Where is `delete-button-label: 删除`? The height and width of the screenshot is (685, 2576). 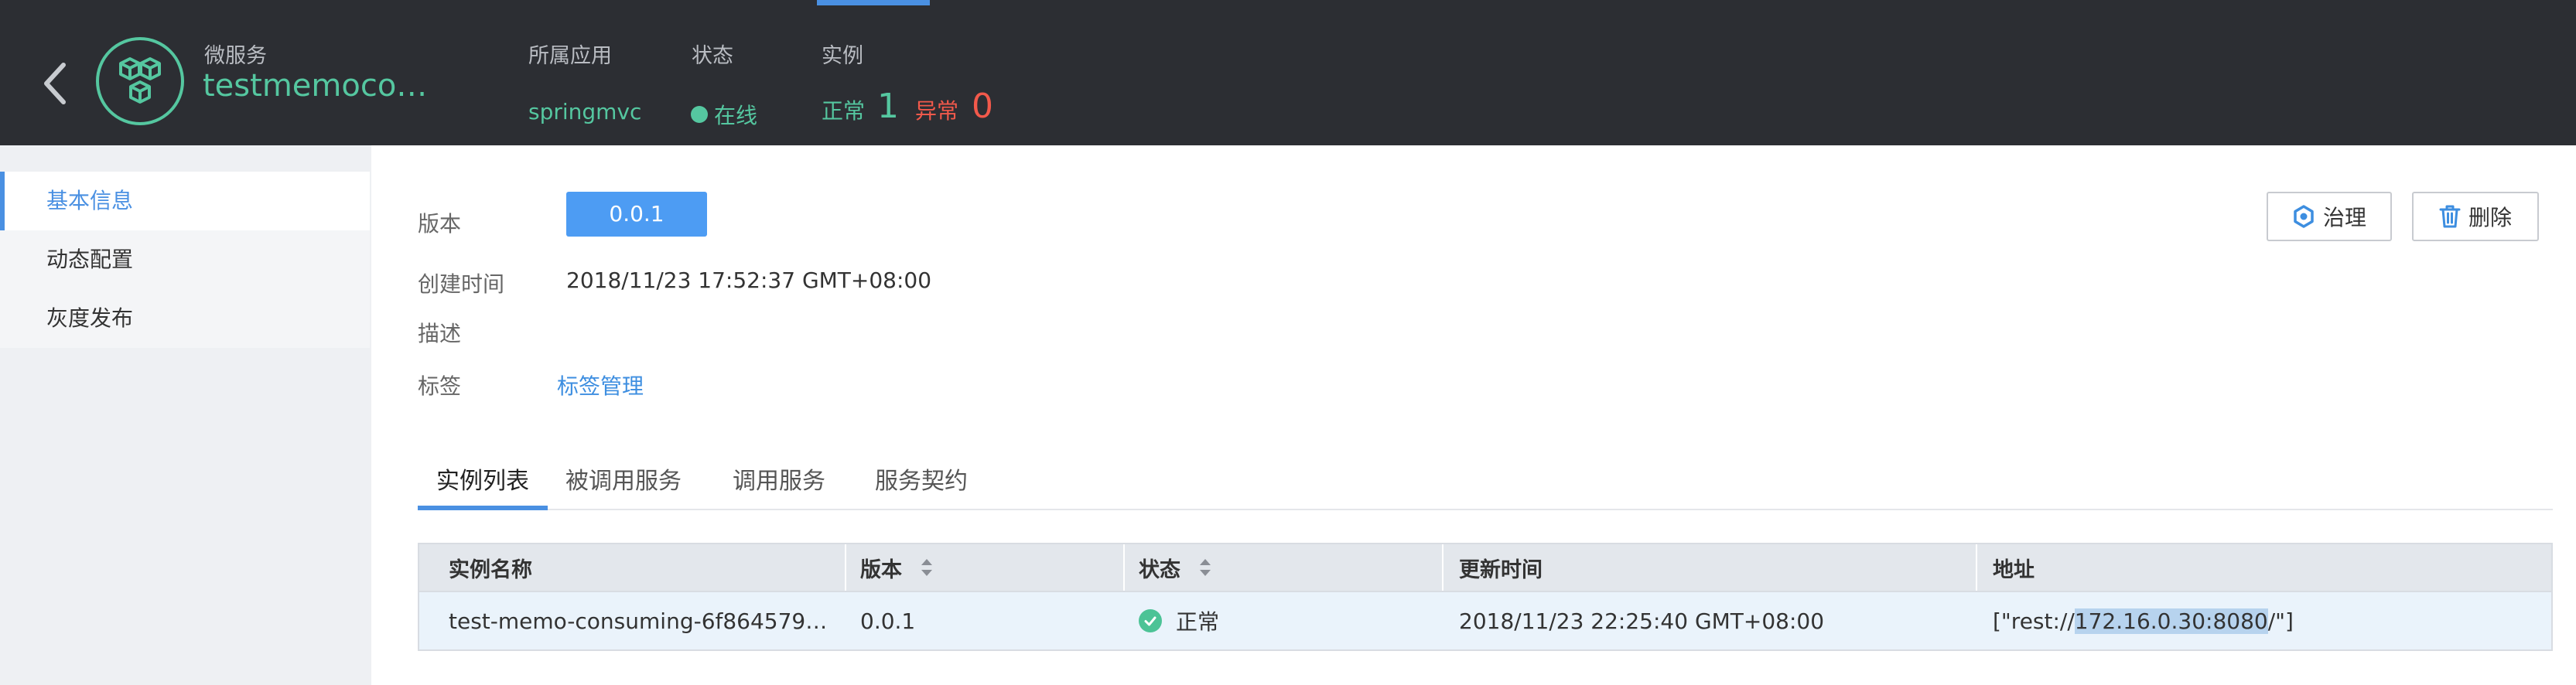
delete-button-label: 删除 is located at coordinates (2490, 217).